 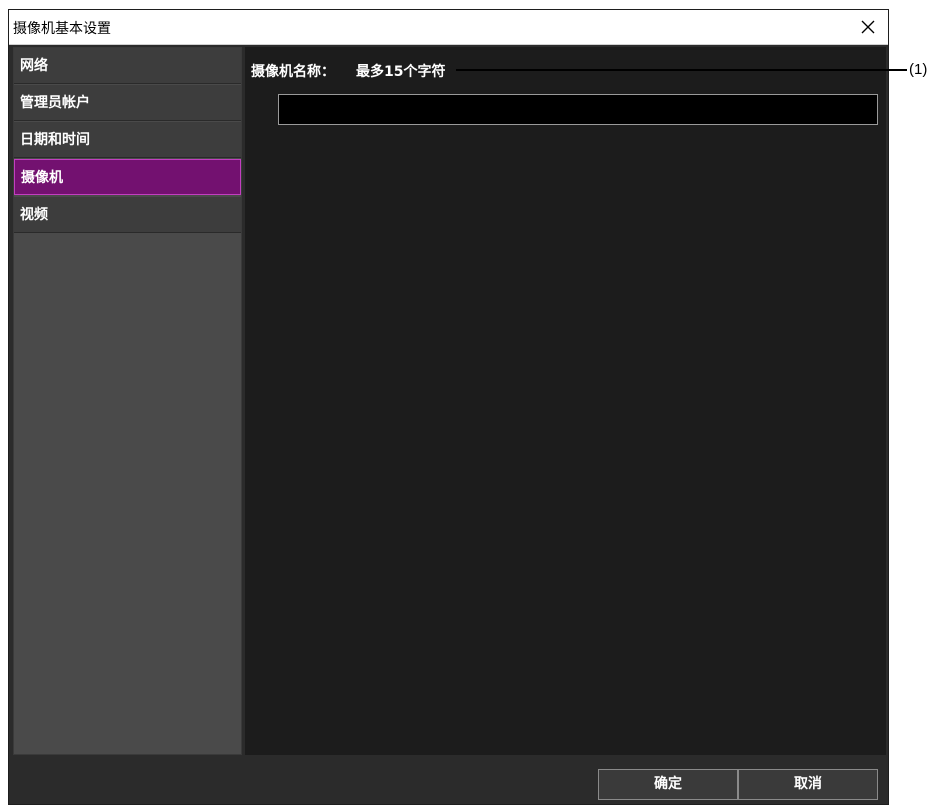 What do you see at coordinates (448, 27) in the screenshot?
I see `title-bar: 摄像机基本设置` at bounding box center [448, 27].